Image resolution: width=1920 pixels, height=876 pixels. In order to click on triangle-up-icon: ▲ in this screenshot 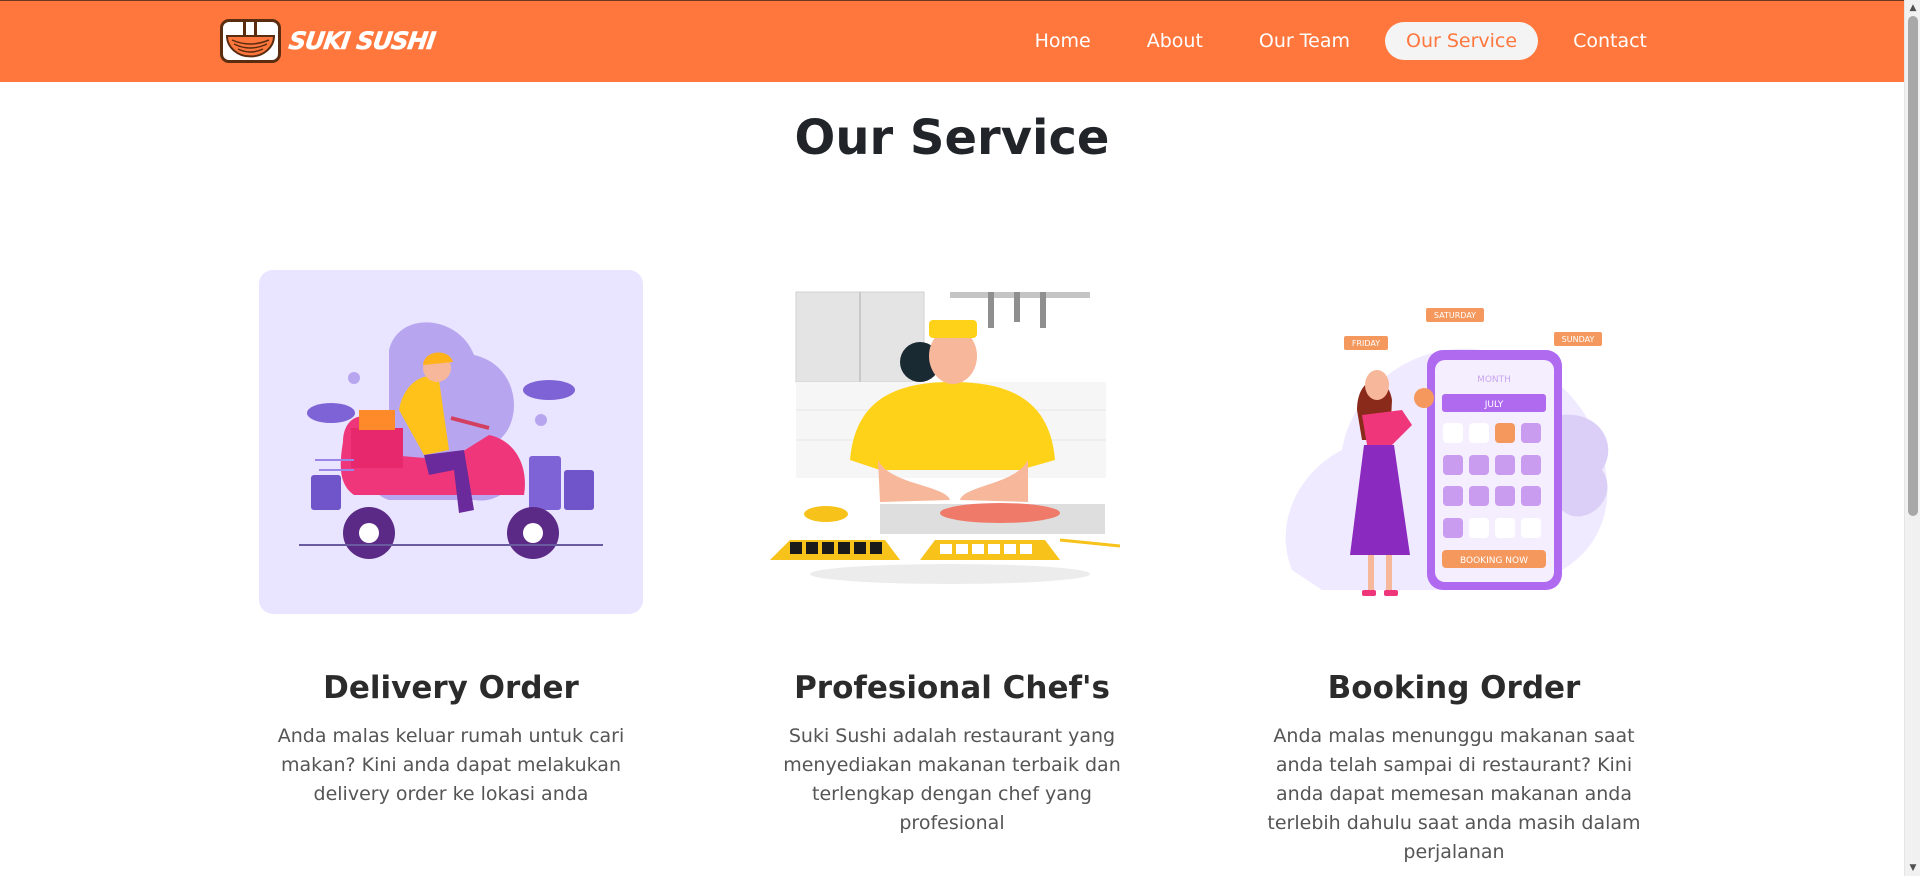, I will do `click(1912, 8)`.